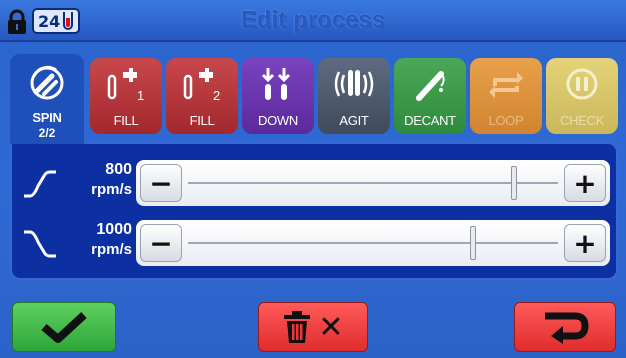 This screenshot has height=358, width=626. I want to click on deceleration-readout: 1000 rpm/s, so click(98, 240).